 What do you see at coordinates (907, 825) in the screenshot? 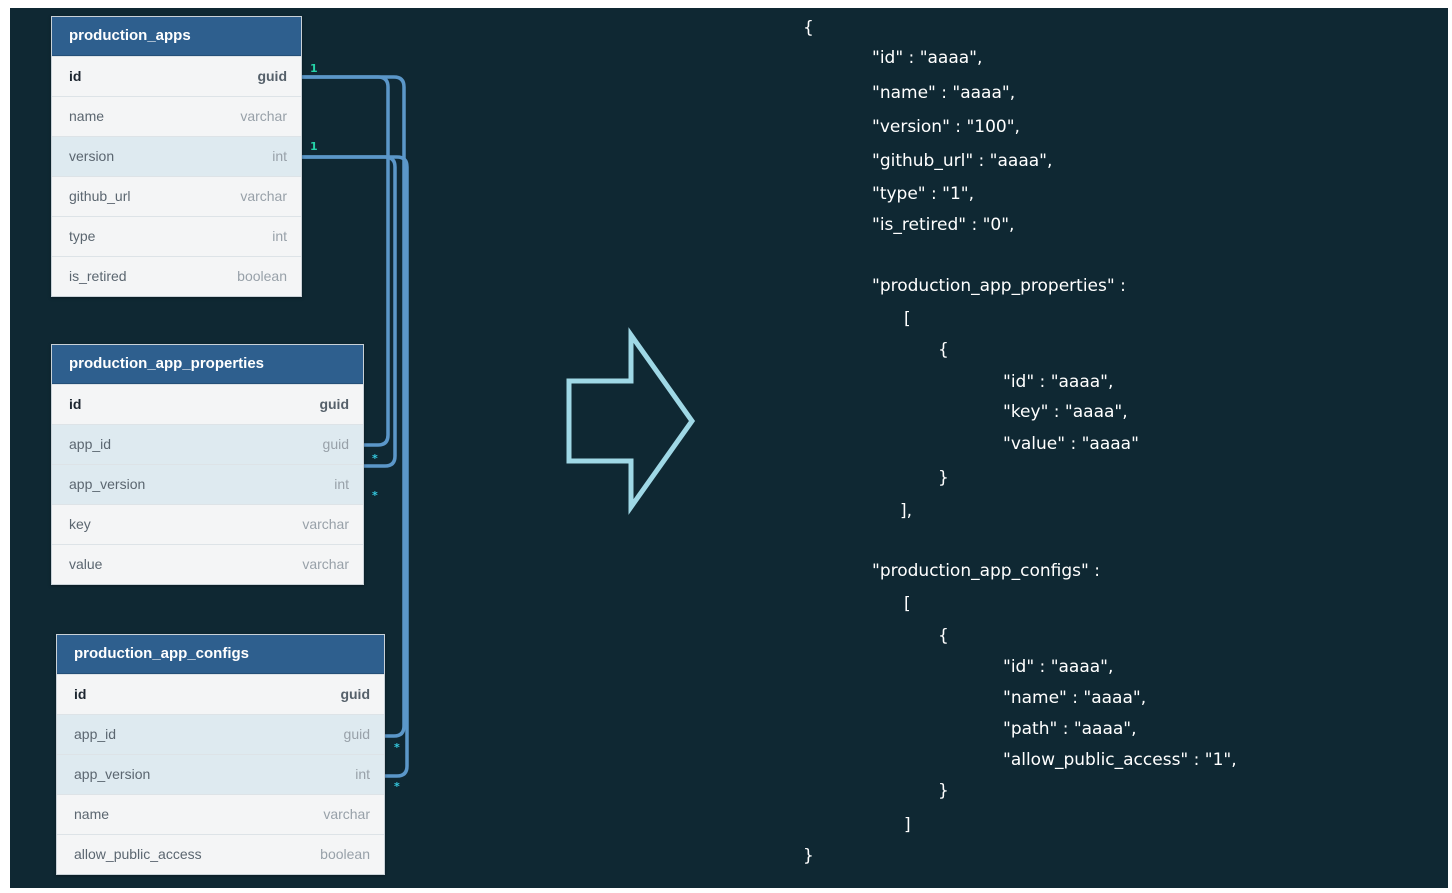
I see `json-line: ]` at bounding box center [907, 825].